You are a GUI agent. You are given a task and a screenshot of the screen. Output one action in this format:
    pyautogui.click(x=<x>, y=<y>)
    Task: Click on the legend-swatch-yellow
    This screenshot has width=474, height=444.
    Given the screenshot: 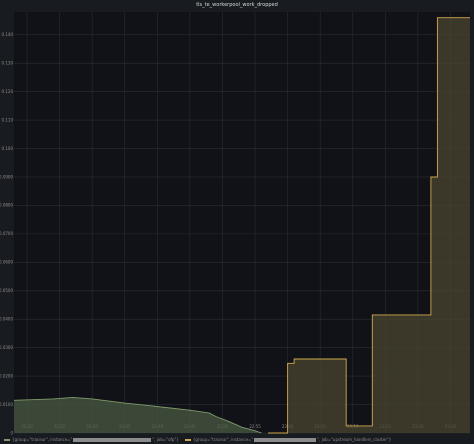 What is the action you would take?
    pyautogui.click(x=187, y=439)
    